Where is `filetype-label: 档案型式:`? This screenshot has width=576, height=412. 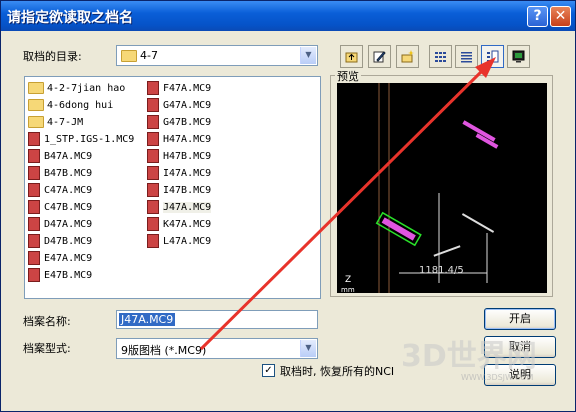
filetype-label: 档案型式: is located at coordinates (47, 348).